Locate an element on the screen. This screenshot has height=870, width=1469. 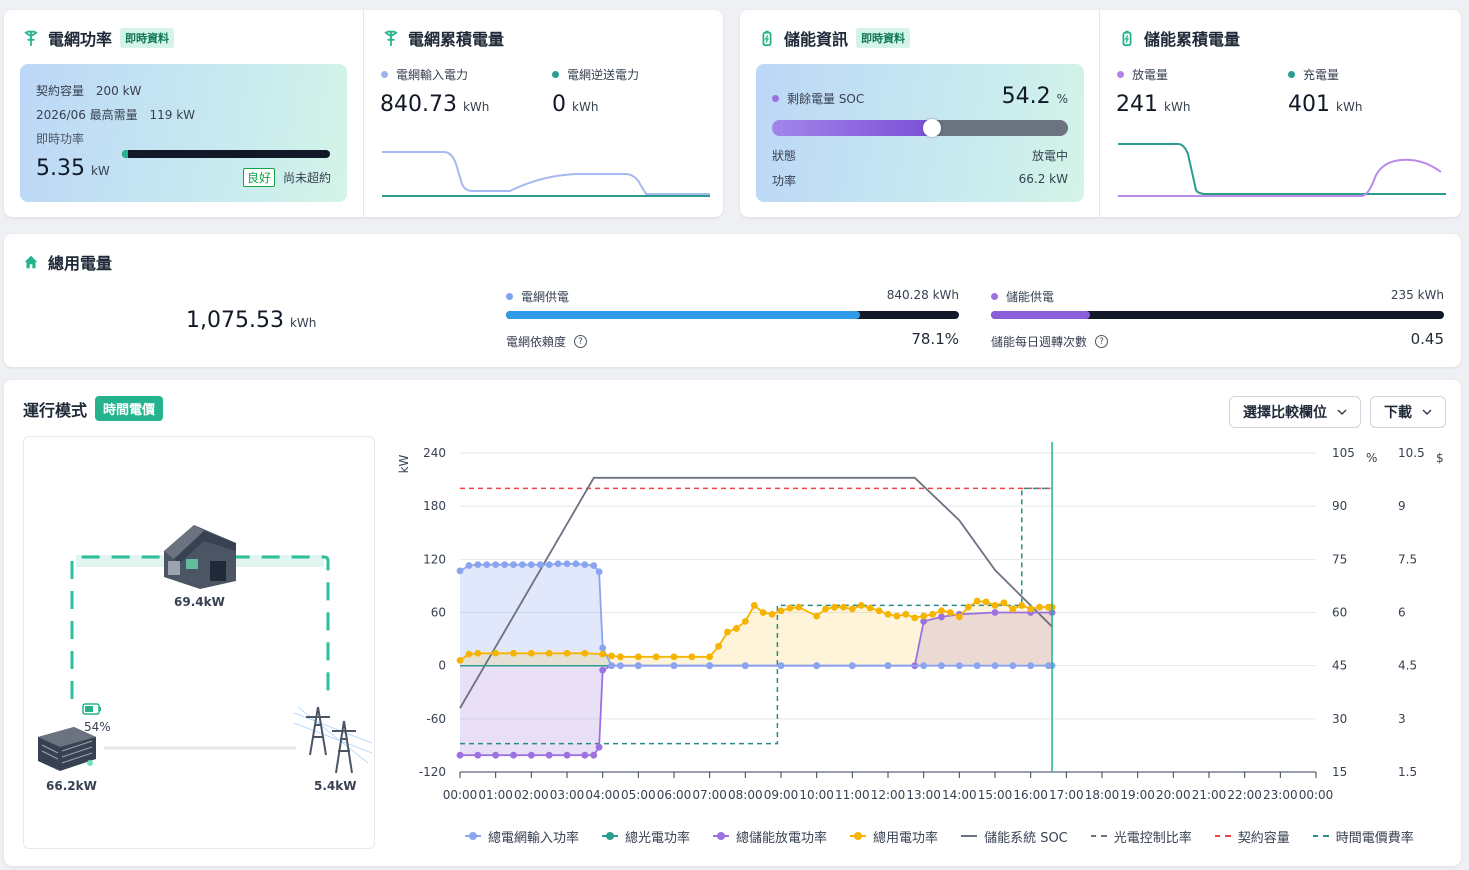
y-tick-right-percent: 45 is located at coordinates (1339, 666).